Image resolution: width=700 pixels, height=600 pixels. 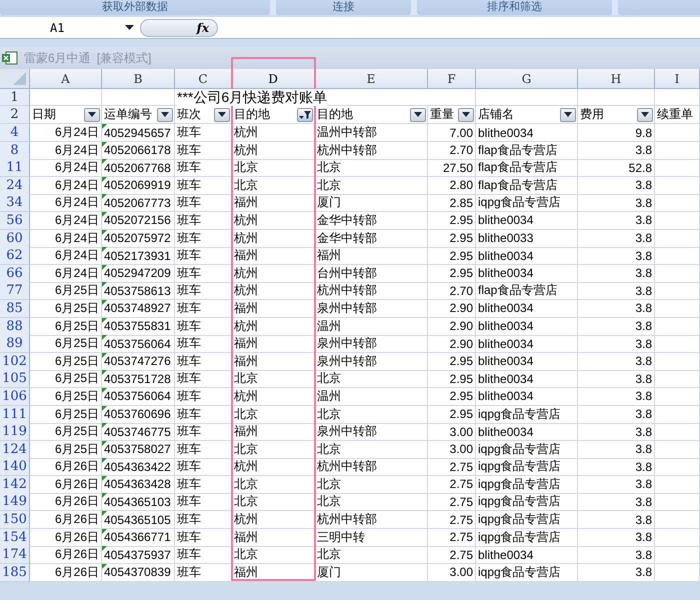 What do you see at coordinates (15, 573) in the screenshot?
I see `row-header: 185` at bounding box center [15, 573].